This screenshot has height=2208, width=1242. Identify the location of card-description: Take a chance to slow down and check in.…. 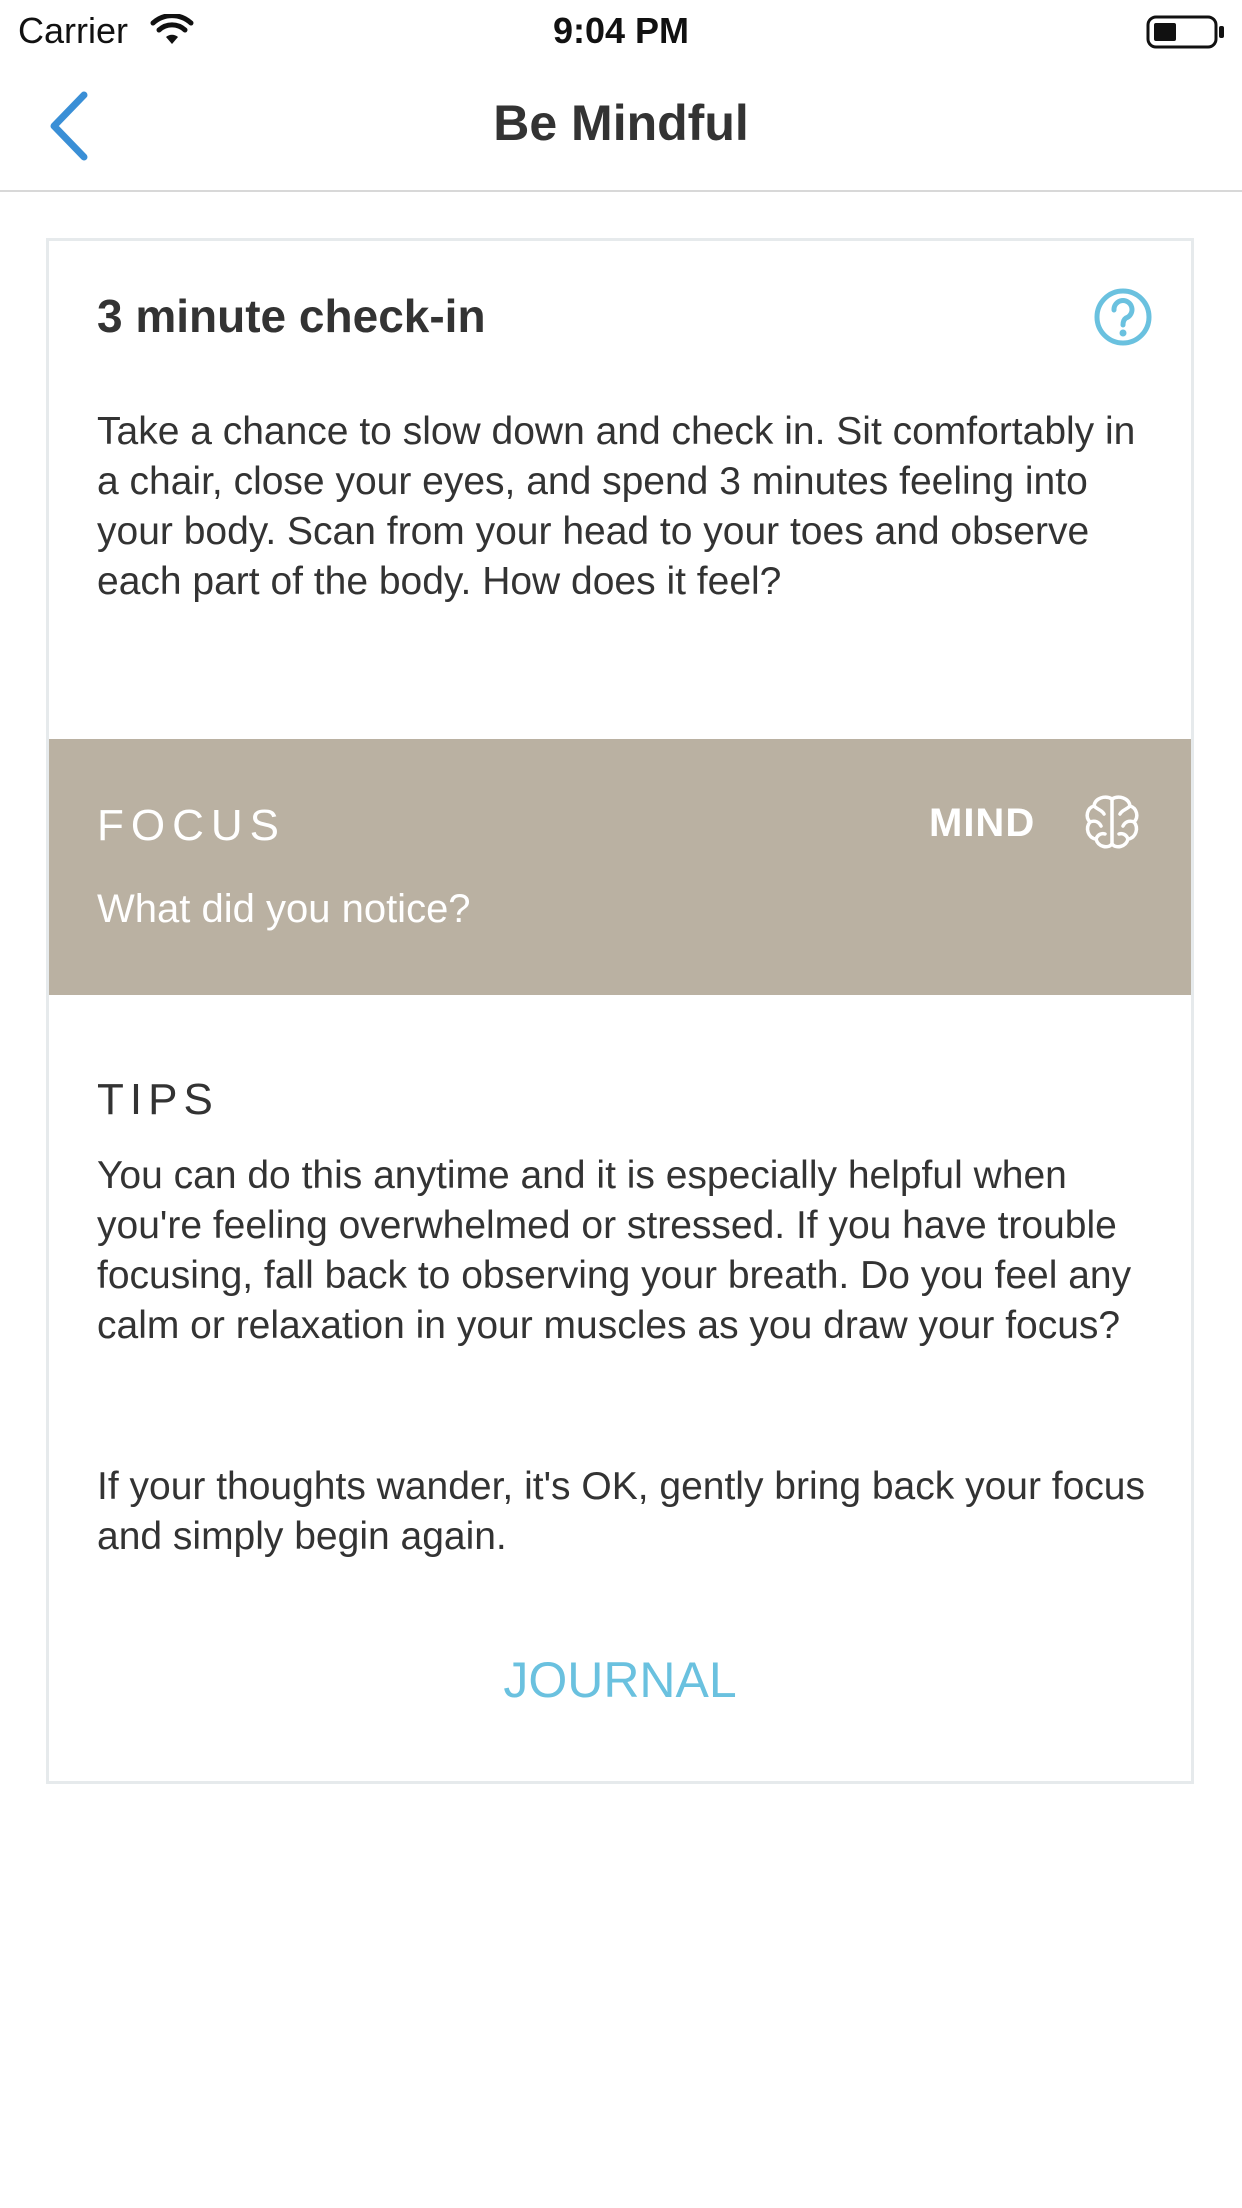
(616, 506).